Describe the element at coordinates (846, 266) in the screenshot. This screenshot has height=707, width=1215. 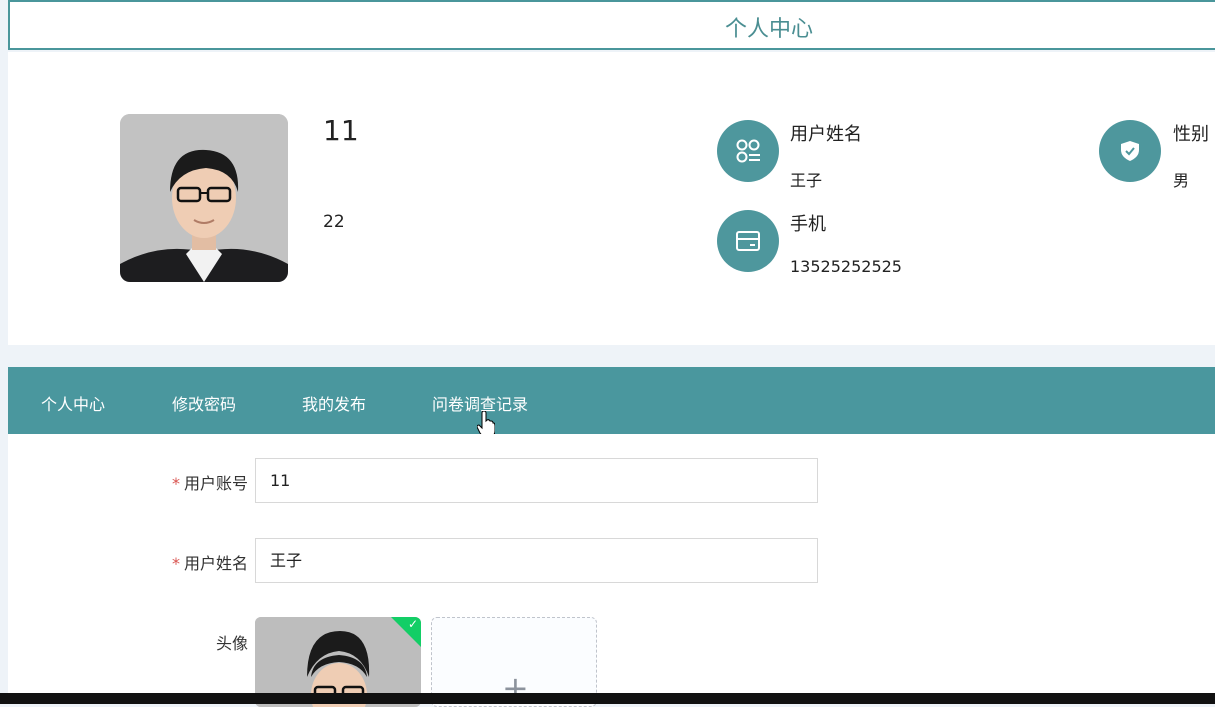
I see `phone-value: 13525252525` at that location.